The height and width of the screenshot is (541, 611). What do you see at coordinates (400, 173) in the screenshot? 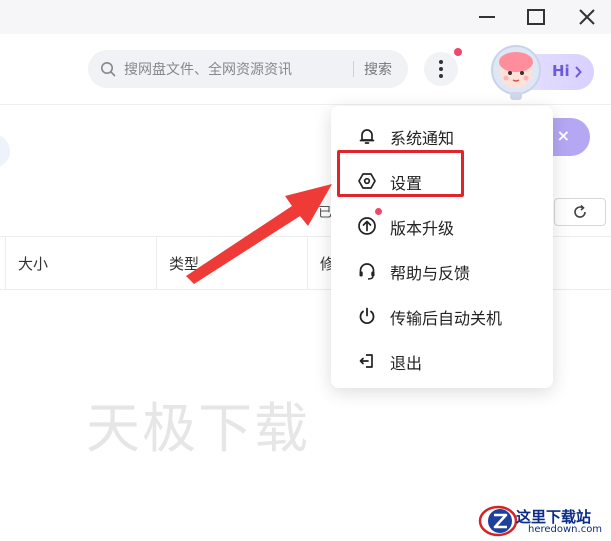
I see `settings-highlight-box` at bounding box center [400, 173].